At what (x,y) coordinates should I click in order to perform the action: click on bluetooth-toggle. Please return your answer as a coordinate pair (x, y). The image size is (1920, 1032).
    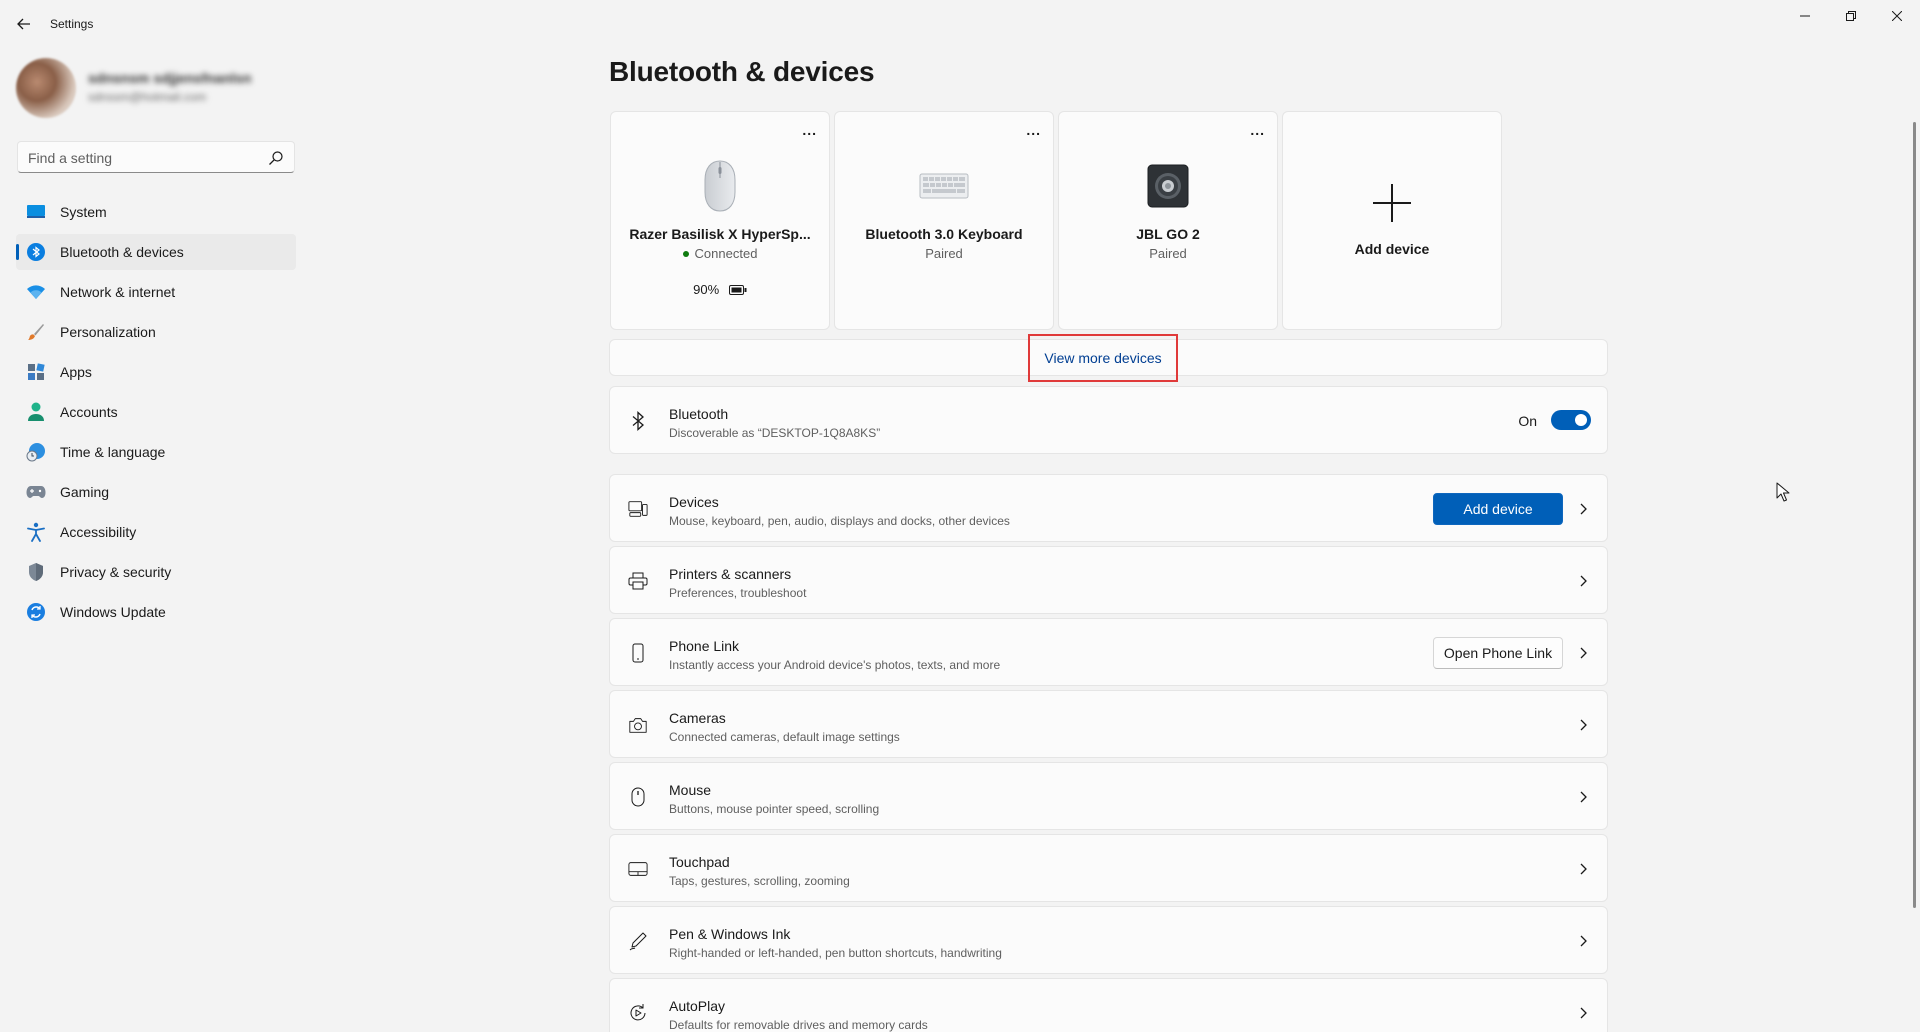
    Looking at the image, I should click on (1571, 420).